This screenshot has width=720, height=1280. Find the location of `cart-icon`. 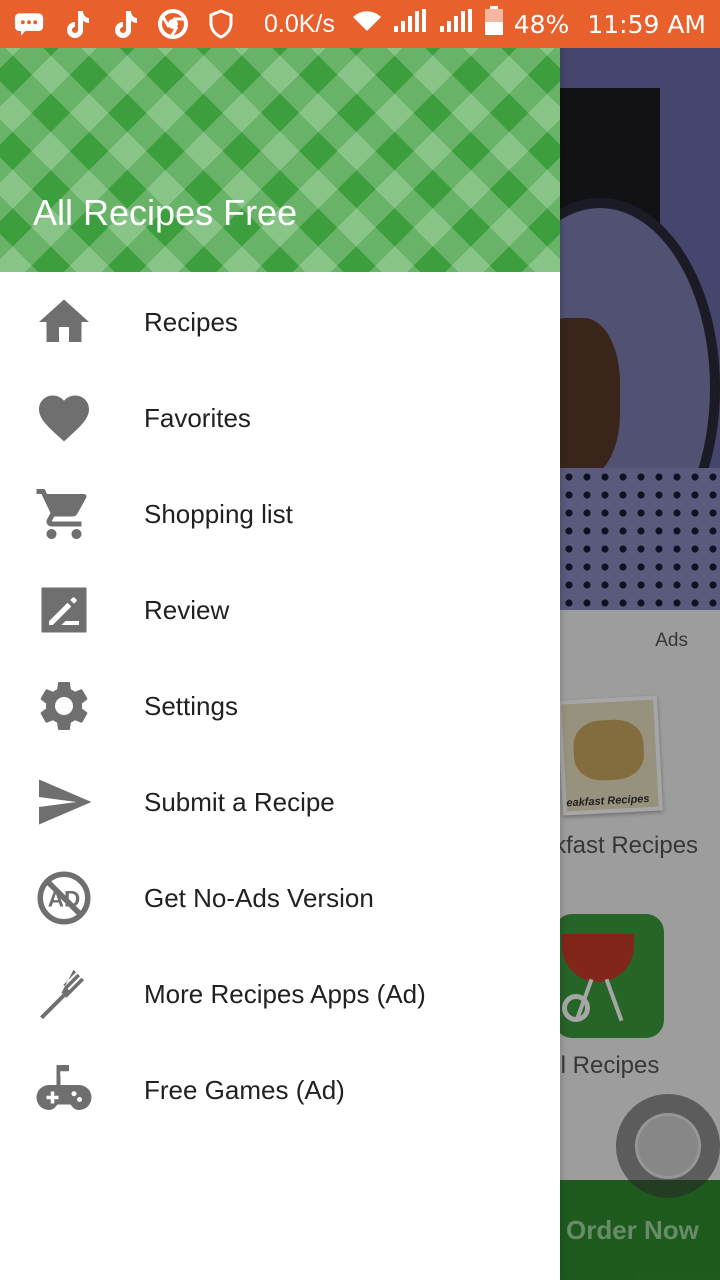

cart-icon is located at coordinates (64, 514).